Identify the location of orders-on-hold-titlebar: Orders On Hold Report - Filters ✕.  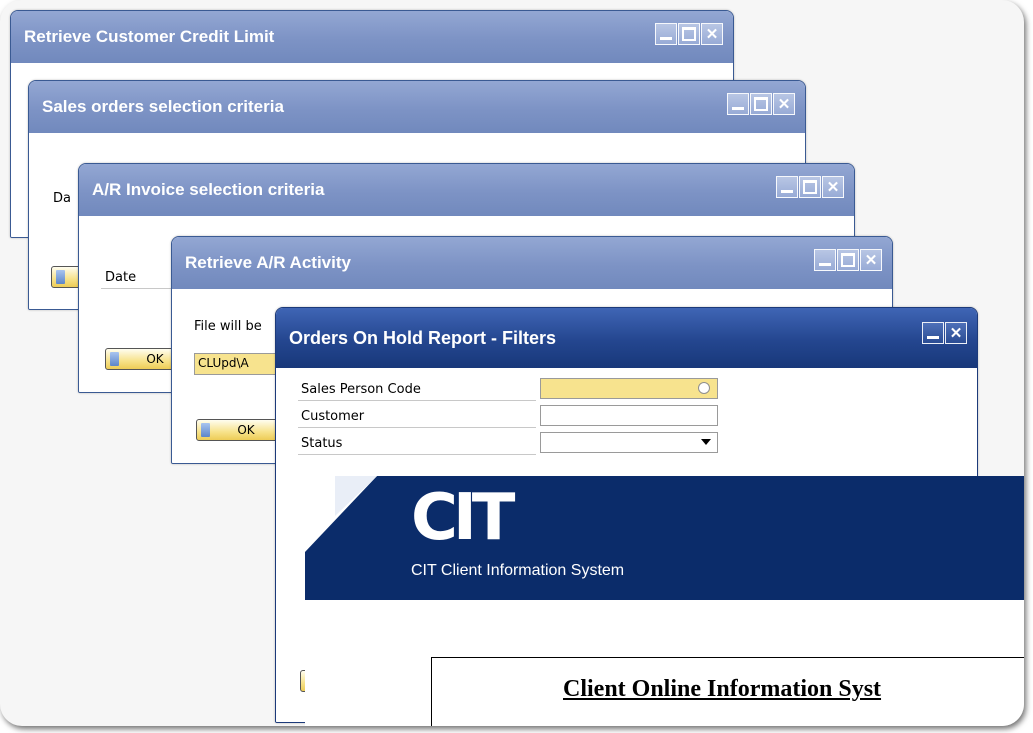
(626, 338).